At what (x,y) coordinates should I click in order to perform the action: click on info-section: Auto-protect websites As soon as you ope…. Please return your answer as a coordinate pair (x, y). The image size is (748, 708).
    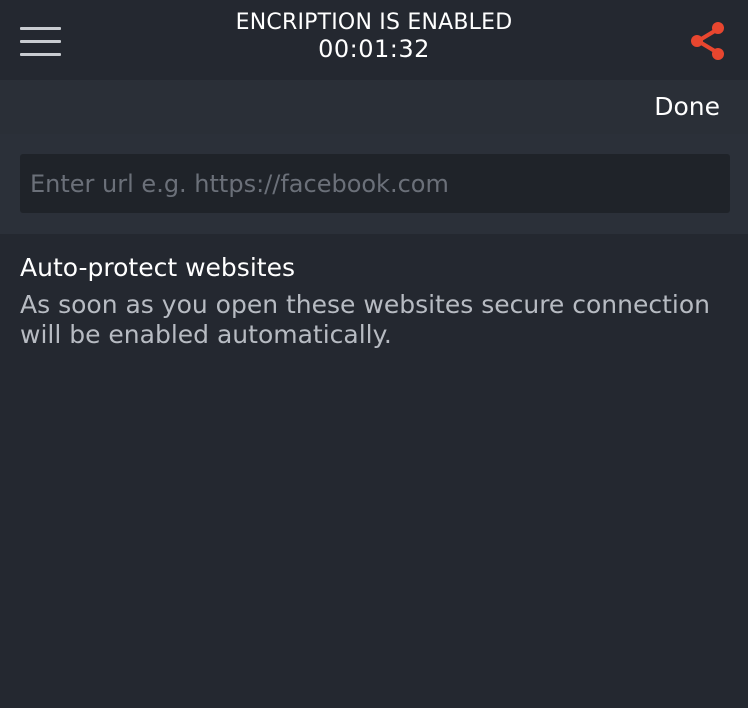
    Looking at the image, I should click on (370, 301).